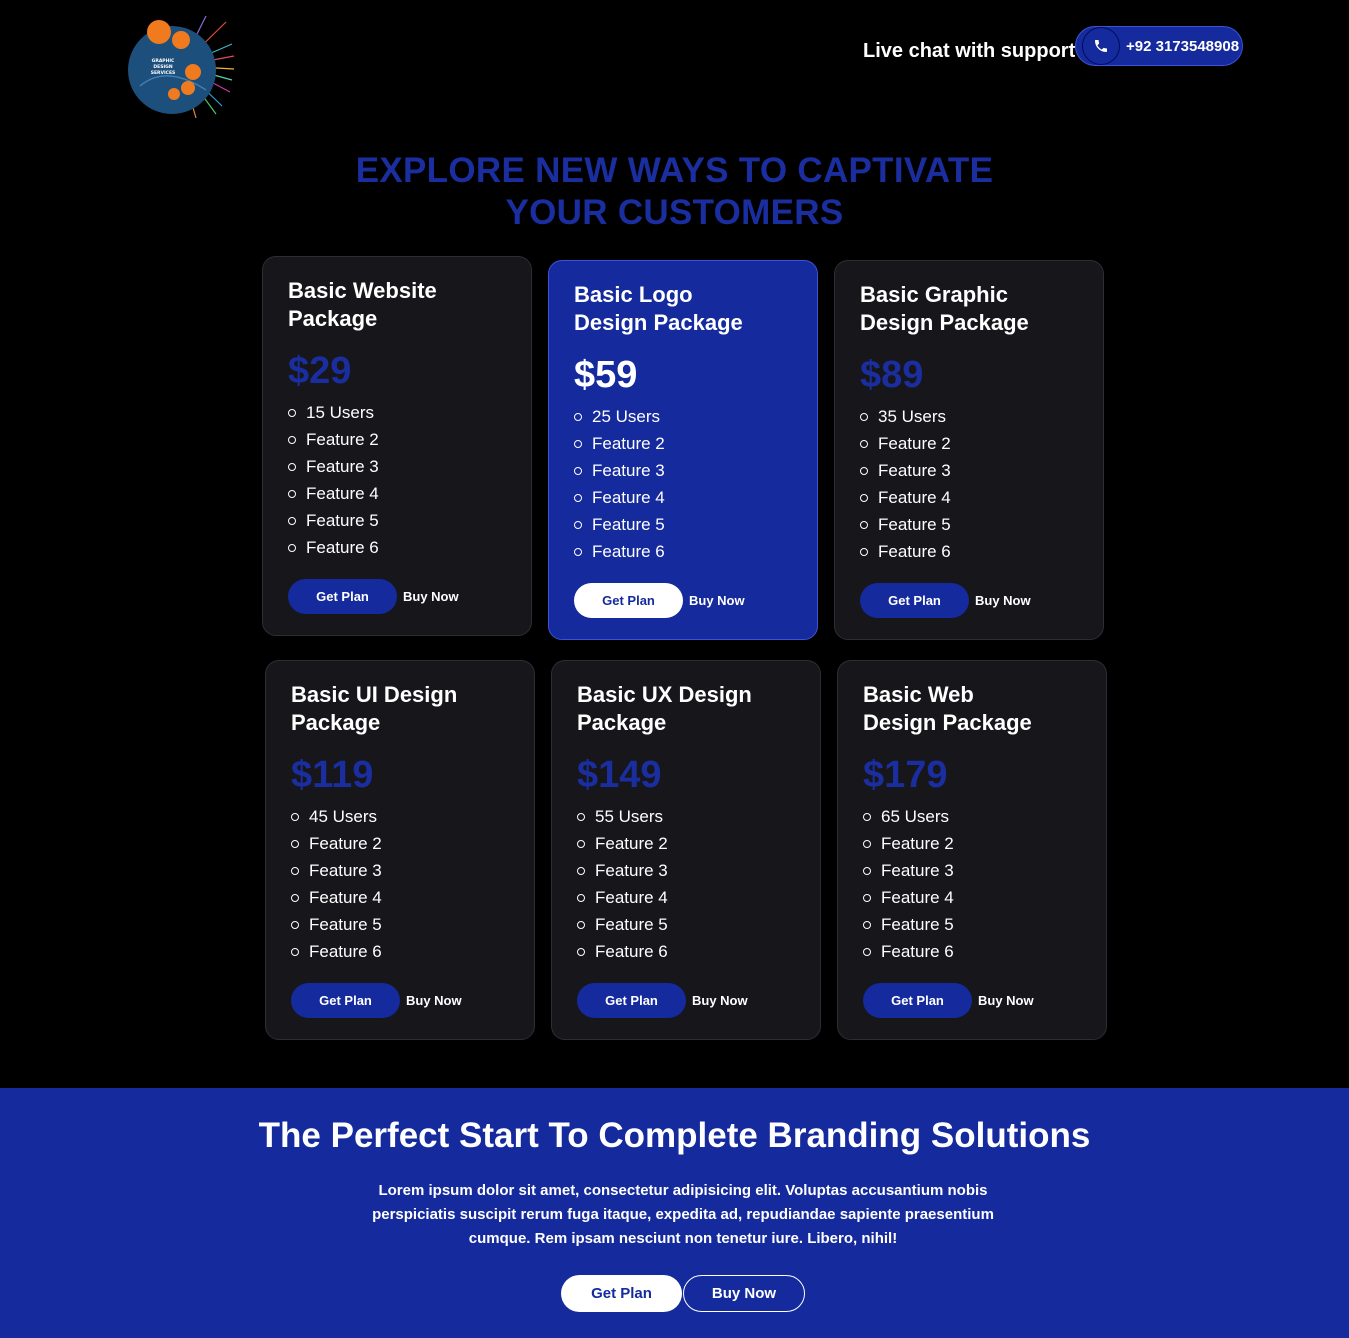  Describe the element at coordinates (683, 309) in the screenshot. I see `plan-title: Basic Logo Design Package` at that location.